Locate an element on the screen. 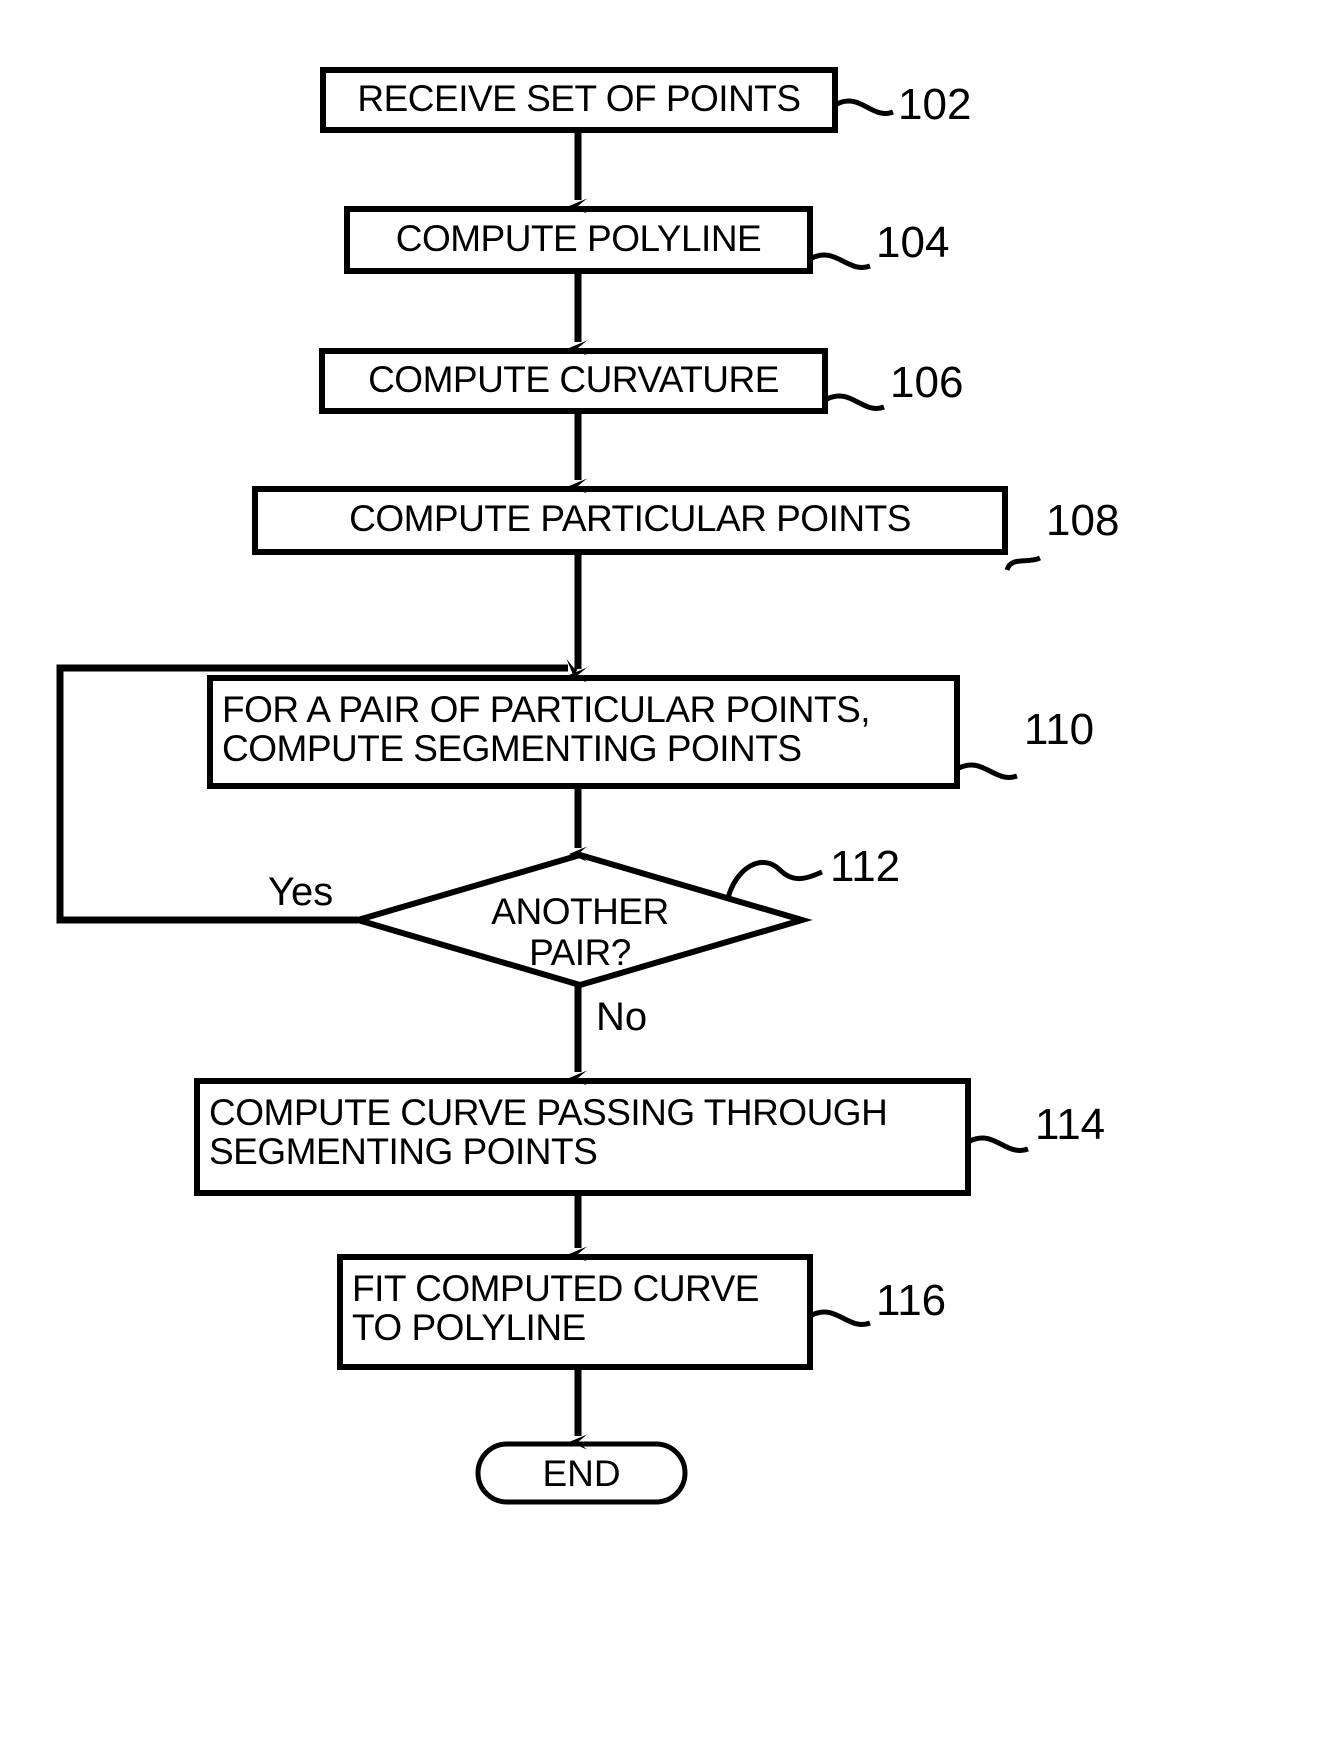 This screenshot has height=1745, width=1327. node-label-104: COMPUTE POLYLINE is located at coordinates (578, 238).